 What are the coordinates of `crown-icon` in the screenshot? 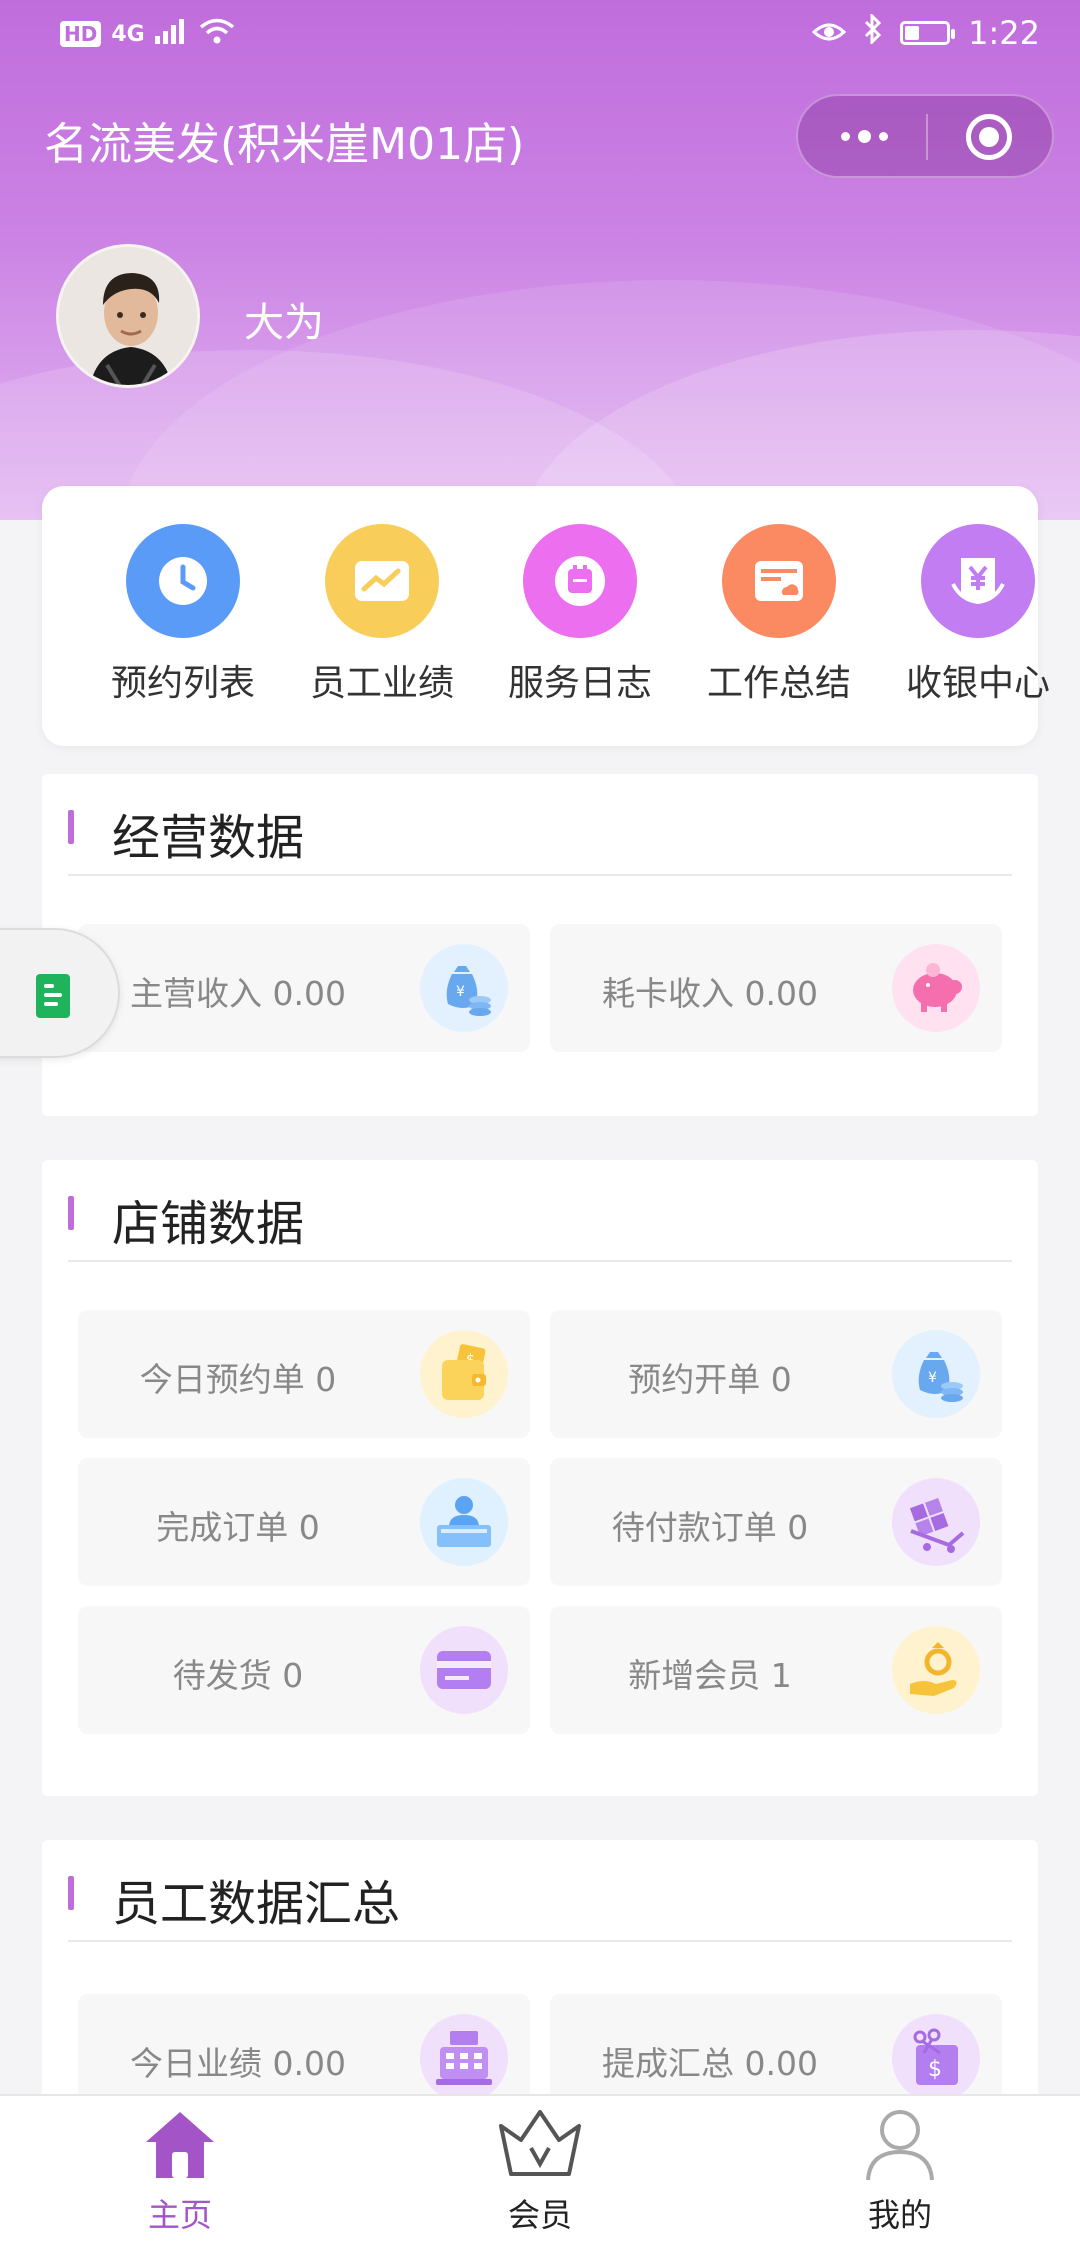 It's located at (540, 2145).